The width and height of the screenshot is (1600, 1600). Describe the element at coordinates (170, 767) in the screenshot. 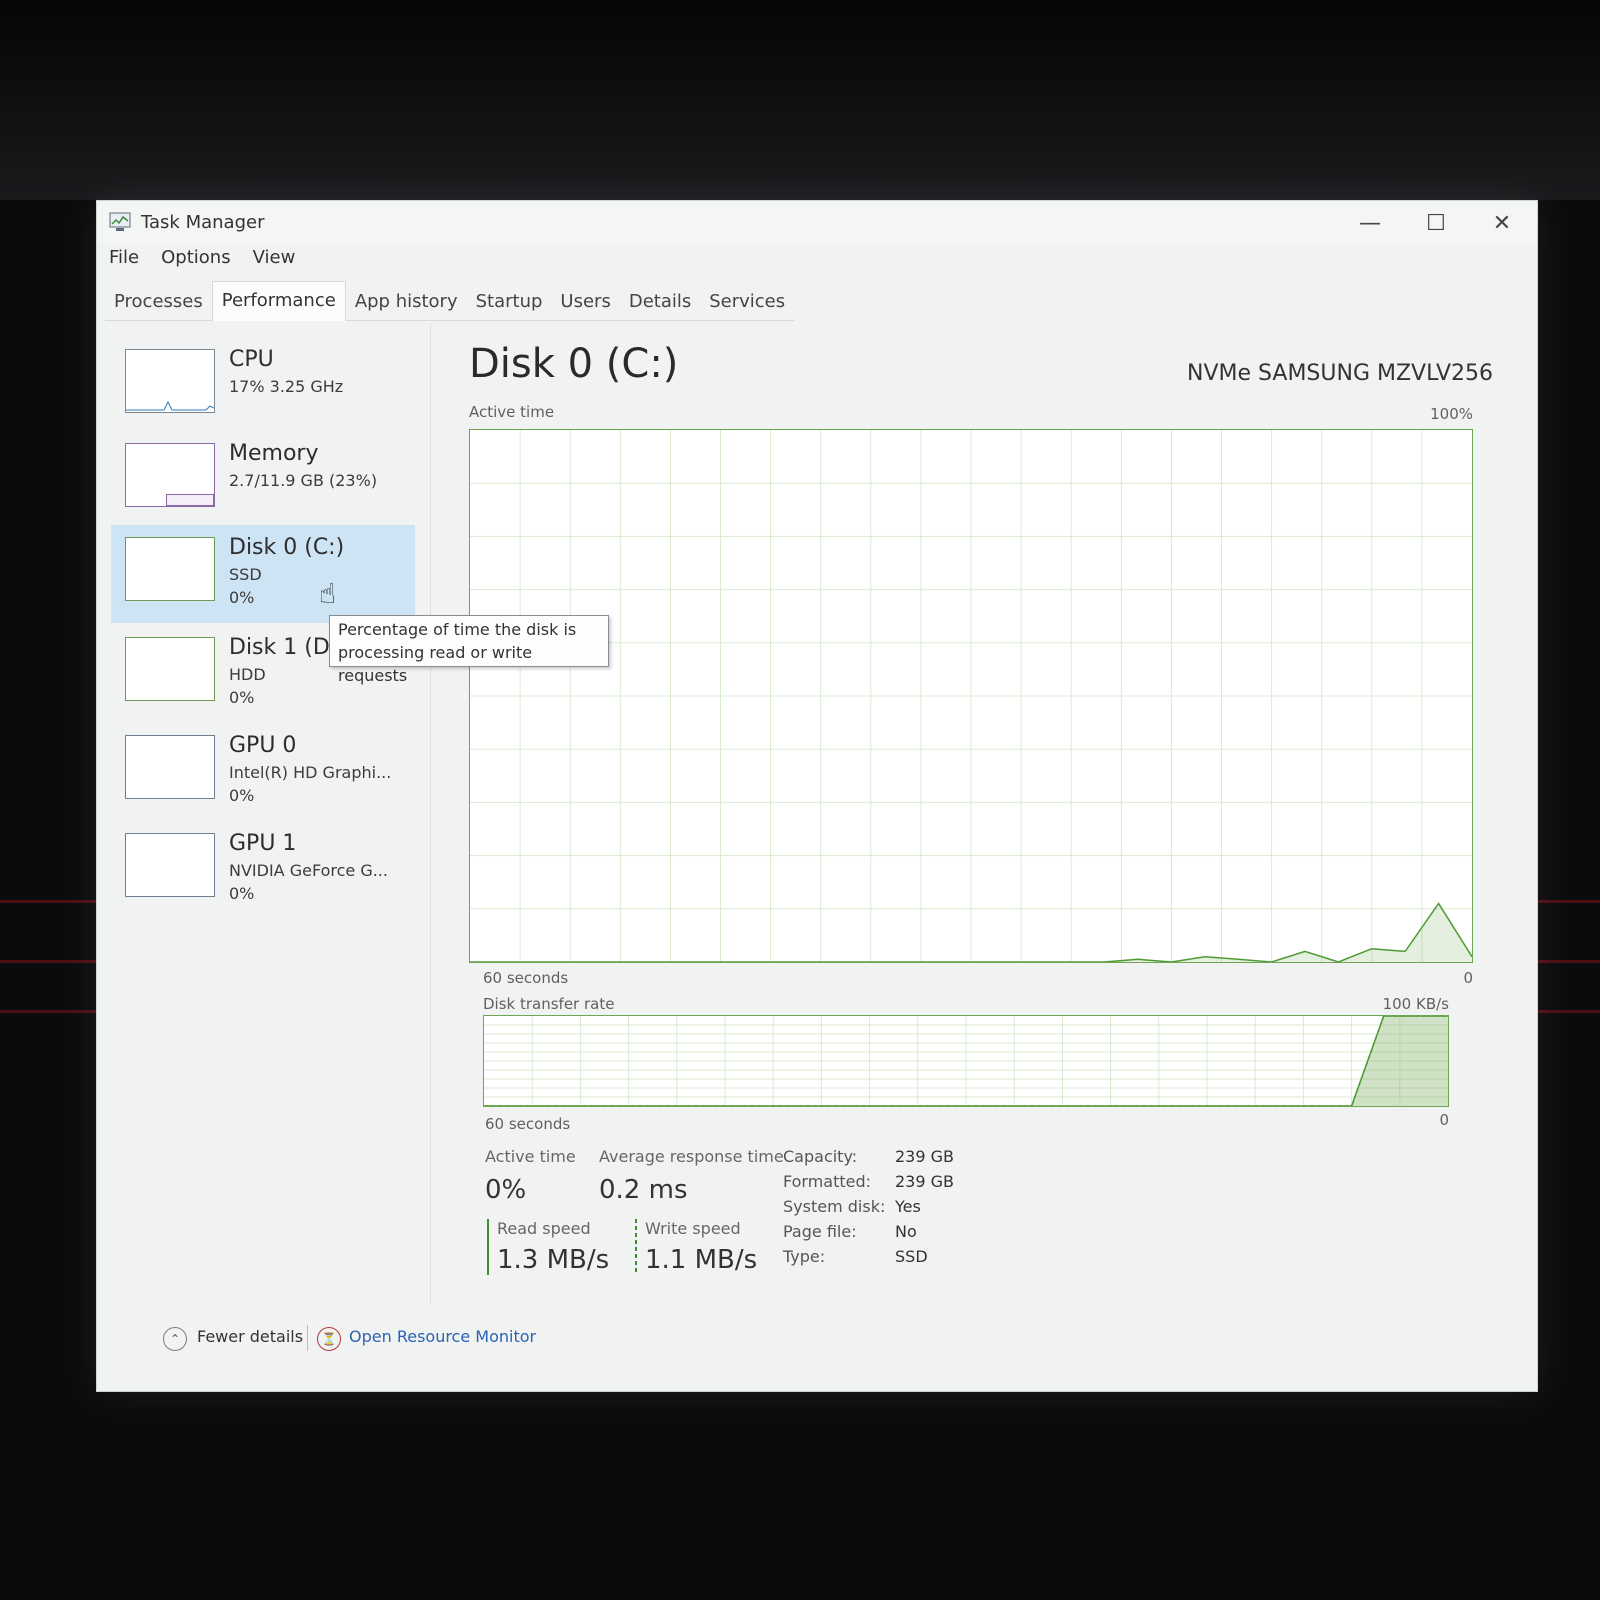

I see `gpu-0-thumbnail-graph` at that location.